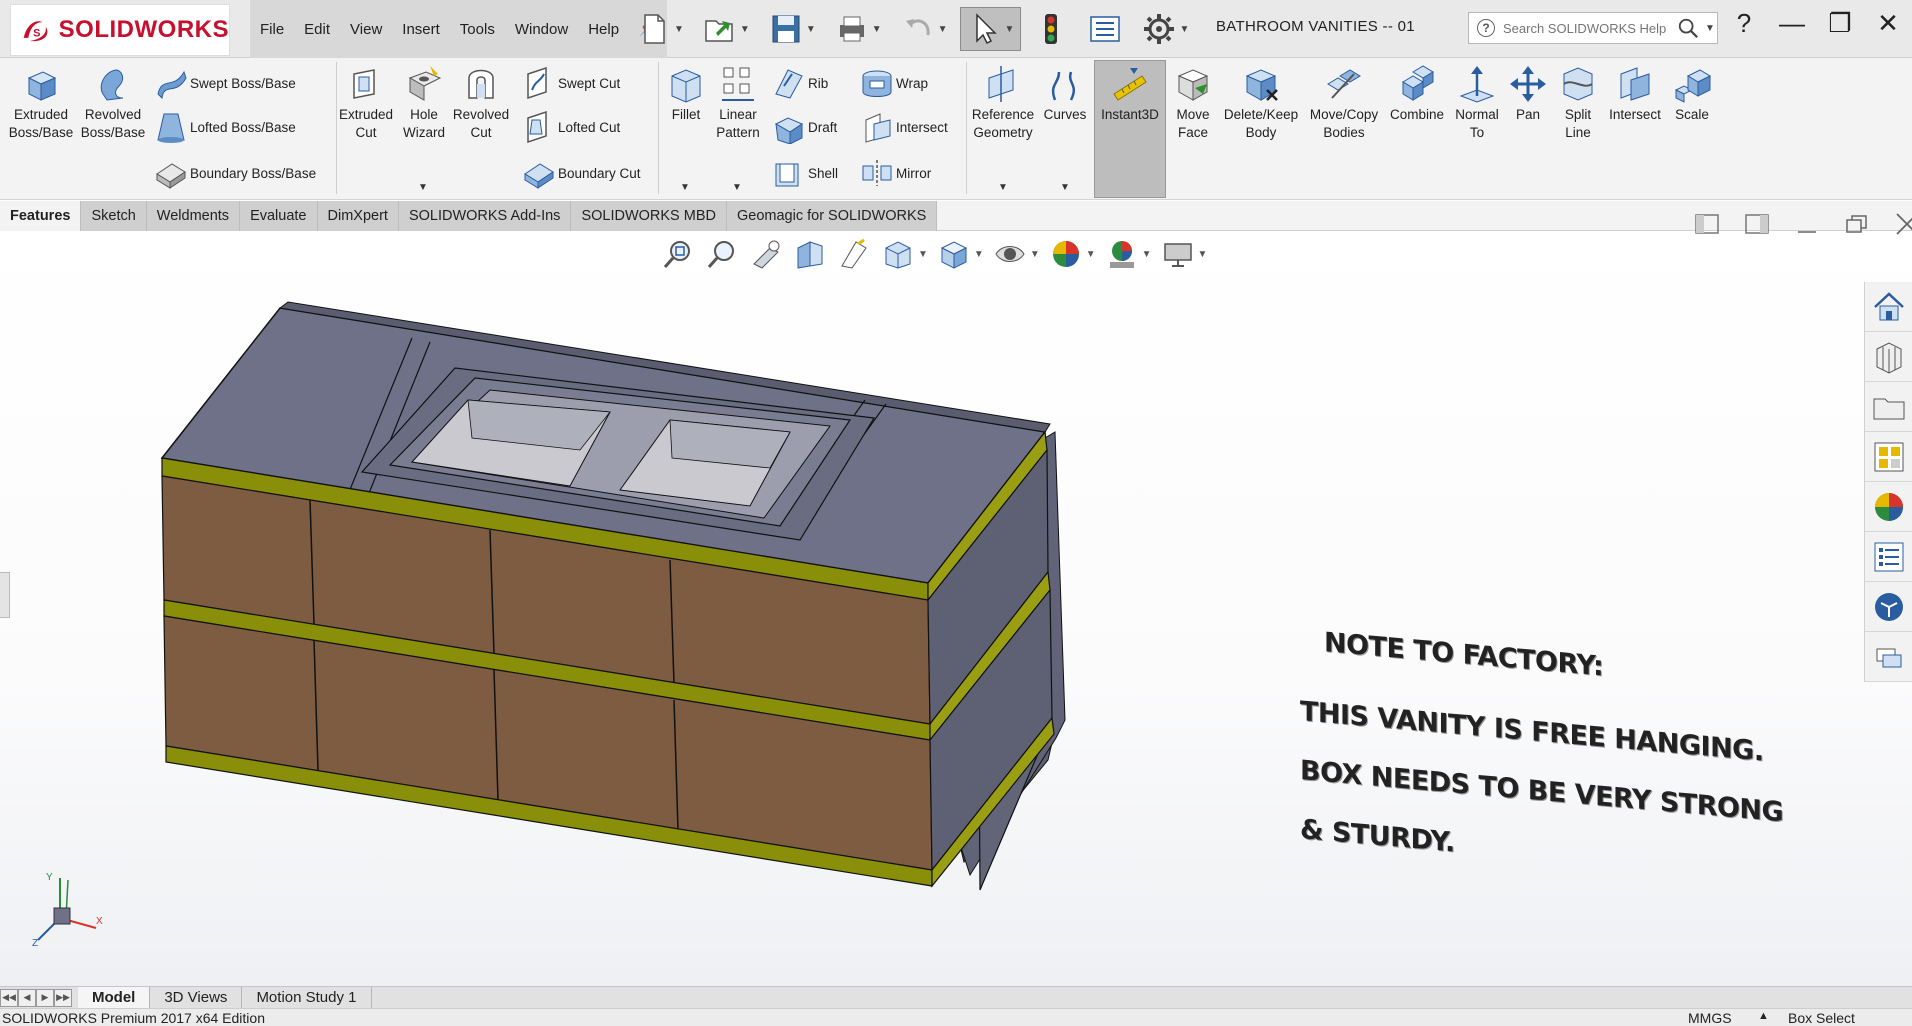  I want to click on hide-show-items-button, so click(1010, 254).